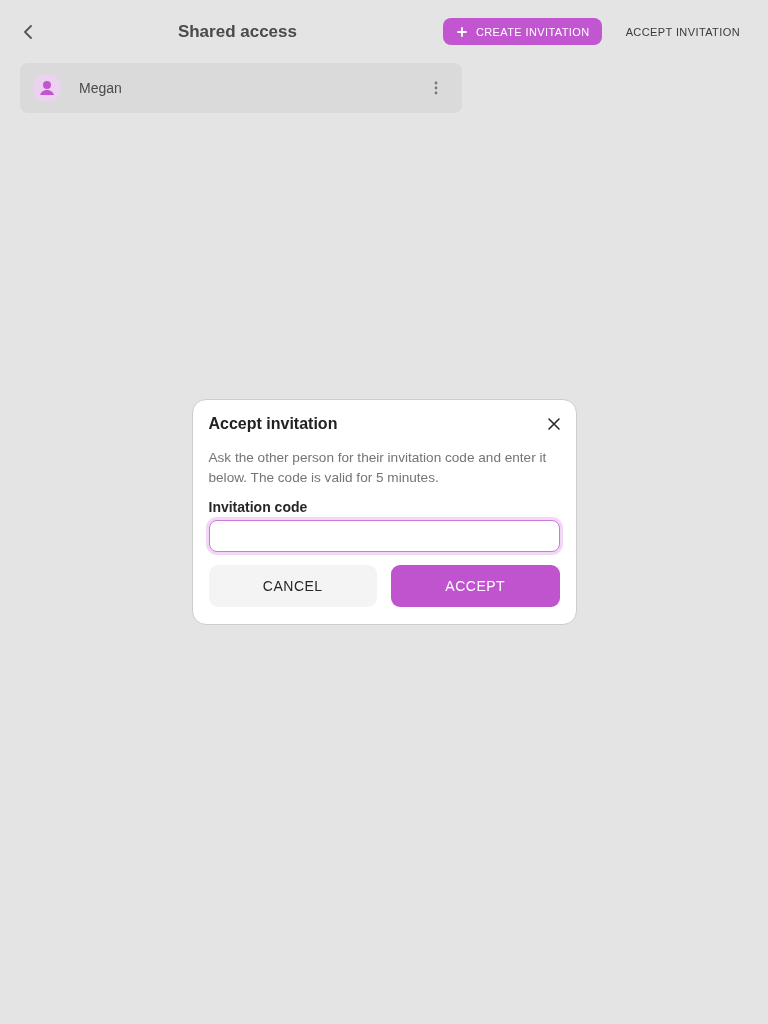 This screenshot has height=1024, width=768. Describe the element at coordinates (292, 586) in the screenshot. I see `cancel-button: CANCEL` at that location.